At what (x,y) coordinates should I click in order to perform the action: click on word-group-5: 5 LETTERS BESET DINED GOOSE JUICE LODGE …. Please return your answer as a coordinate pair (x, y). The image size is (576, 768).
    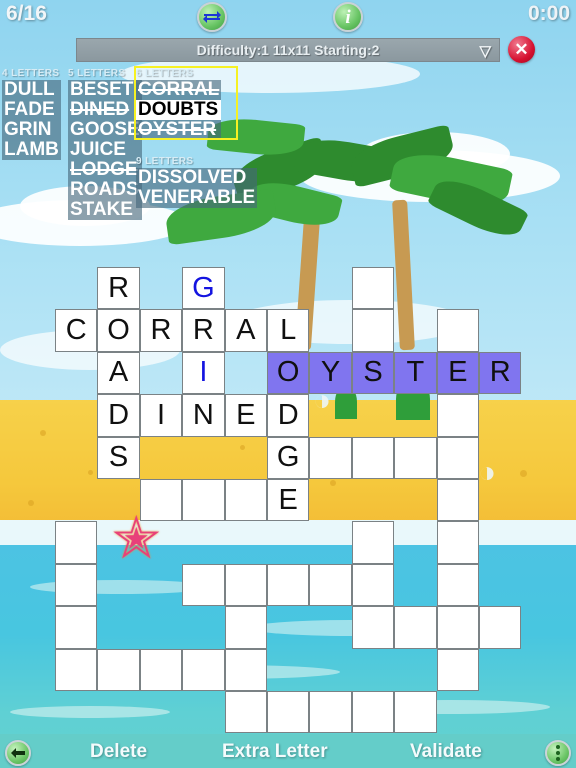
    Looking at the image, I should click on (105, 144).